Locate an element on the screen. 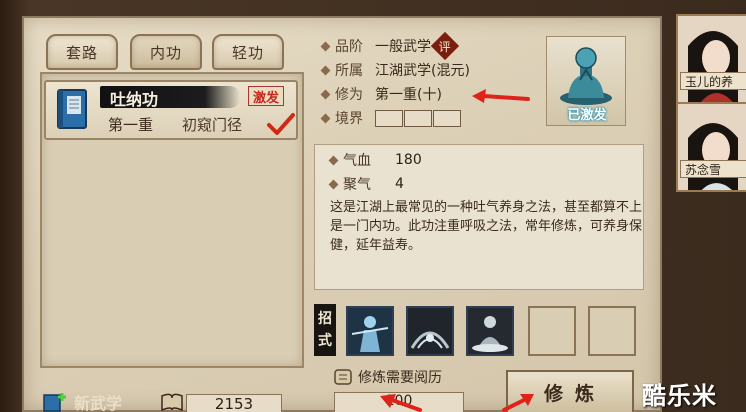 This screenshot has height=412, width=746. skill-level: 第一重 is located at coordinates (131, 125).